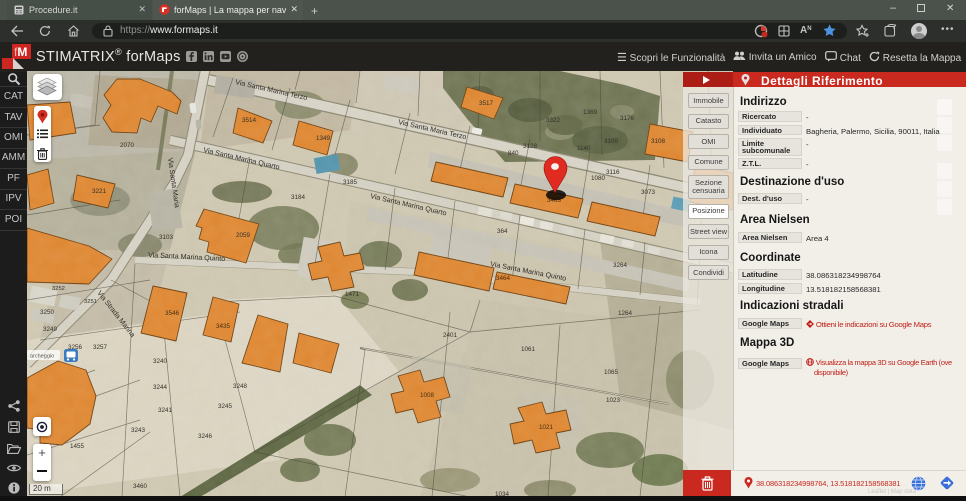 This screenshot has height=501, width=966. What do you see at coordinates (546, 427) in the screenshot?
I see `svg-text: 1021` at bounding box center [546, 427].